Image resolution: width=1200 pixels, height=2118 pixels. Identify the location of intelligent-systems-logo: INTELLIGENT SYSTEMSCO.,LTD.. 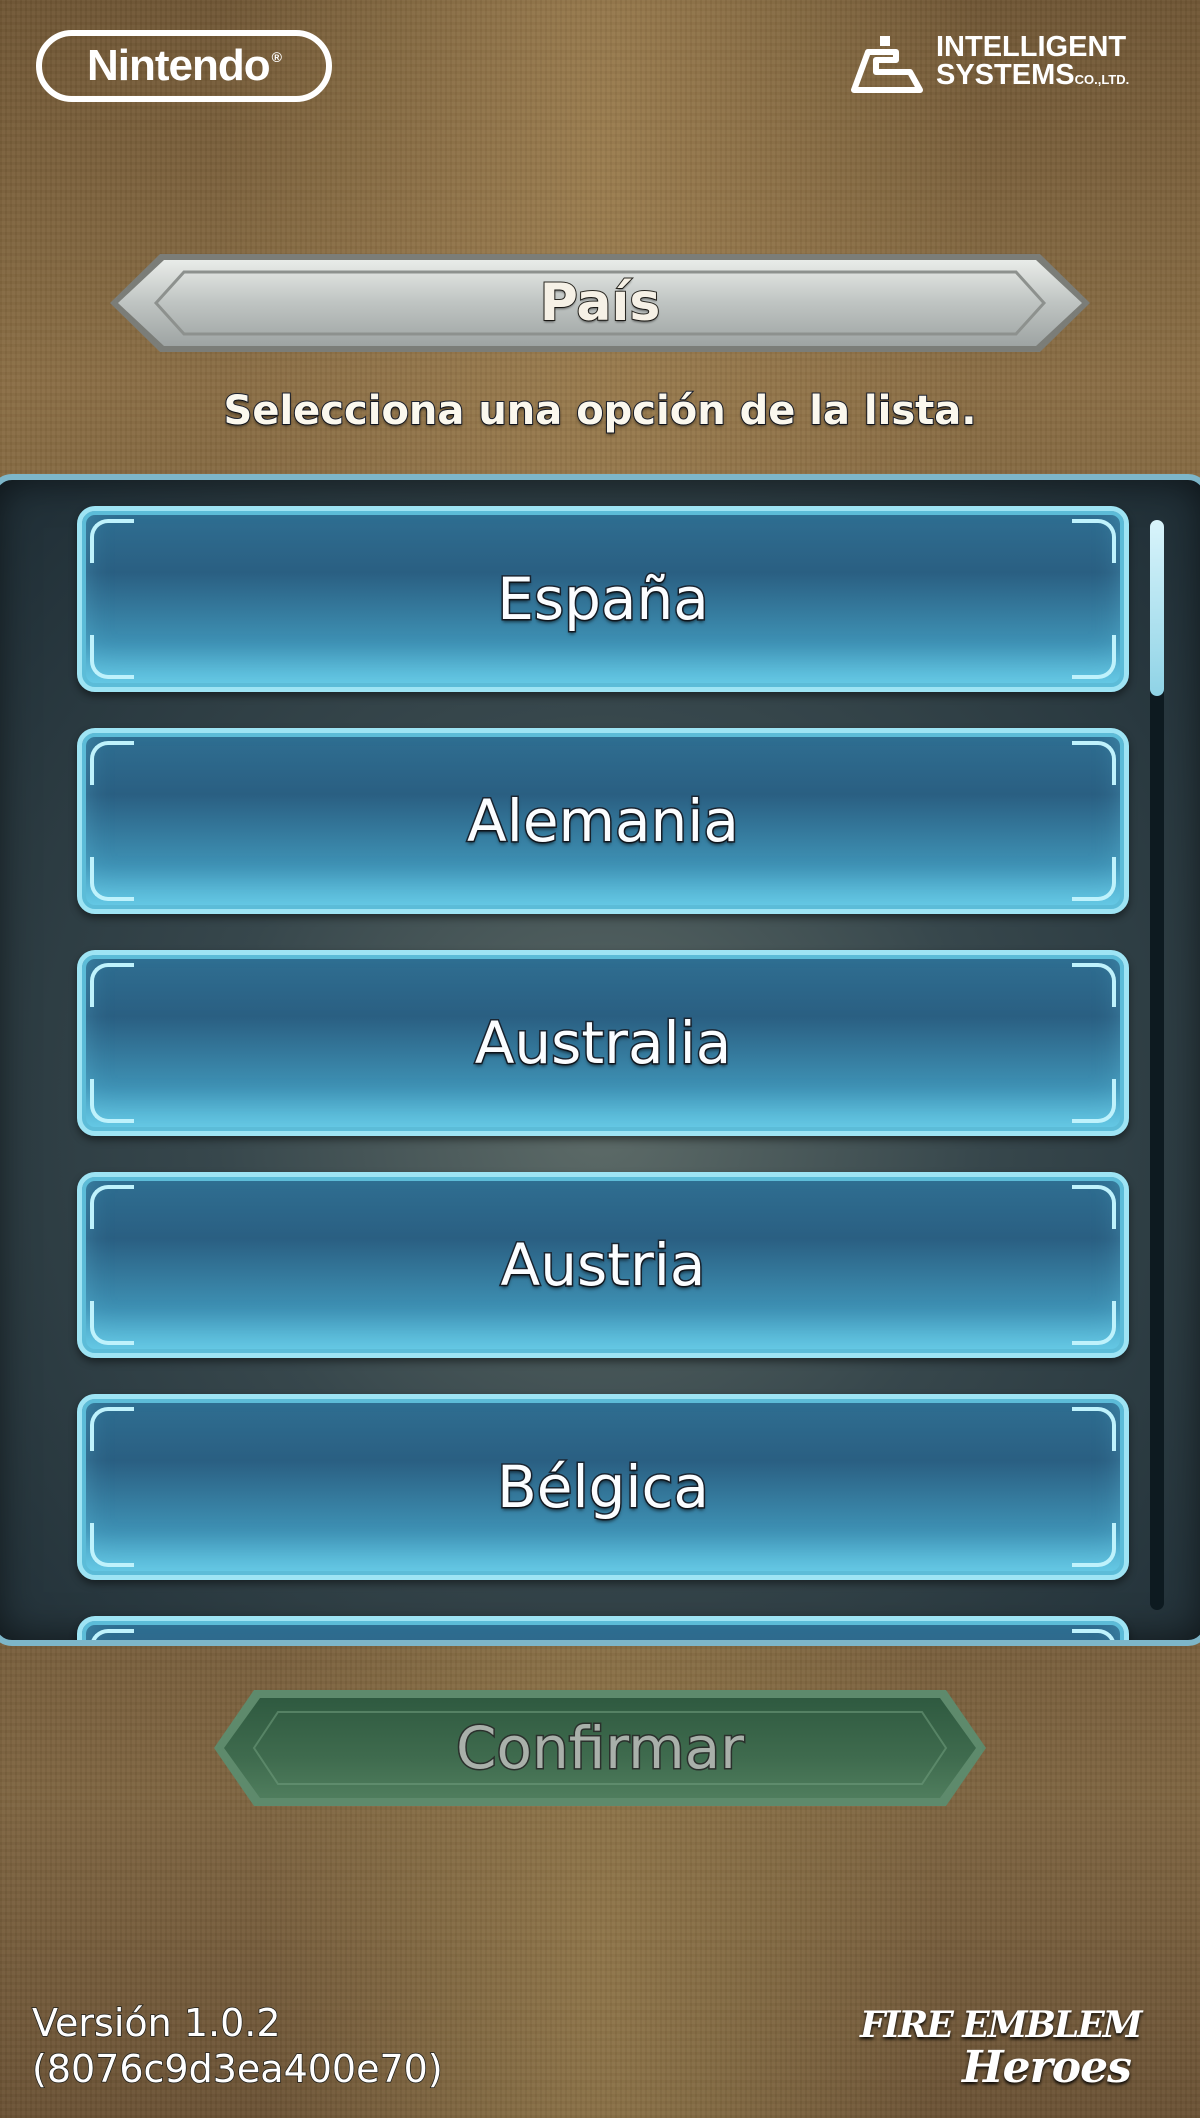
(1010, 63).